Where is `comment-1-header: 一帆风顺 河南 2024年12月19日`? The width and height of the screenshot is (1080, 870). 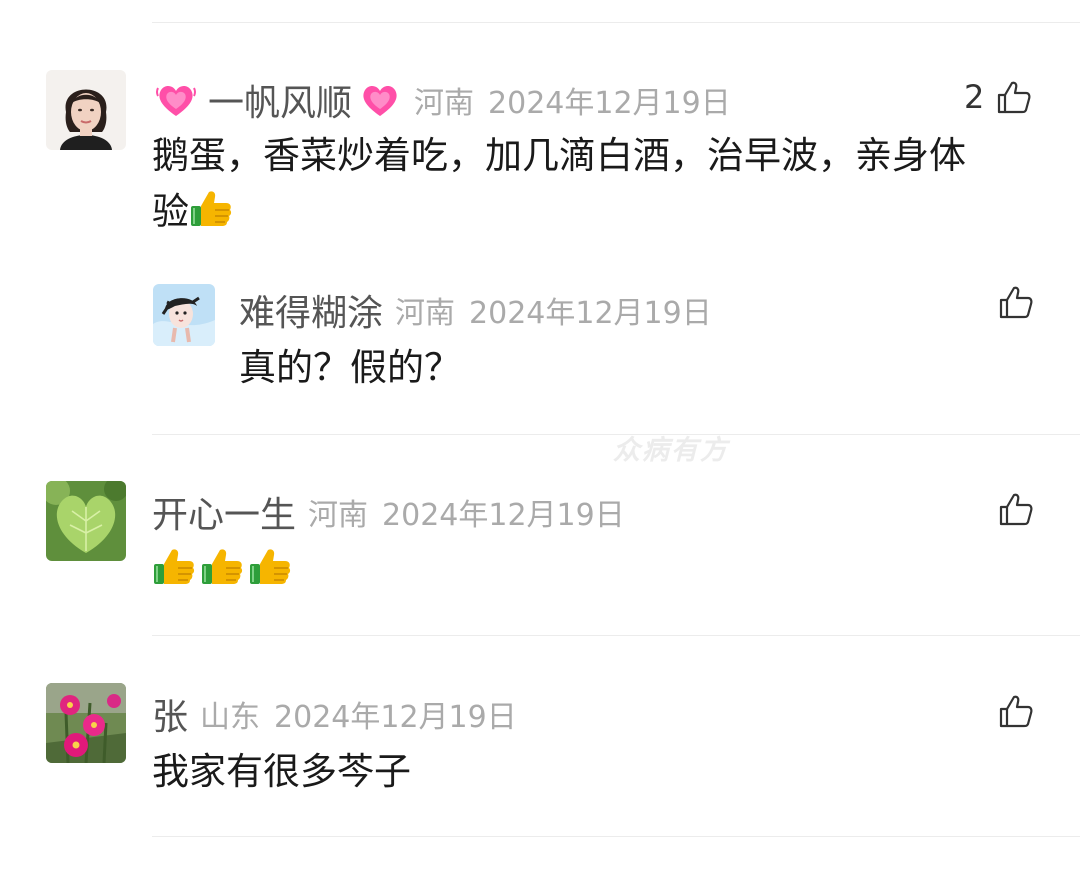 comment-1-header: 一帆风顺 河南 2024年12月19日 is located at coordinates (442, 100).